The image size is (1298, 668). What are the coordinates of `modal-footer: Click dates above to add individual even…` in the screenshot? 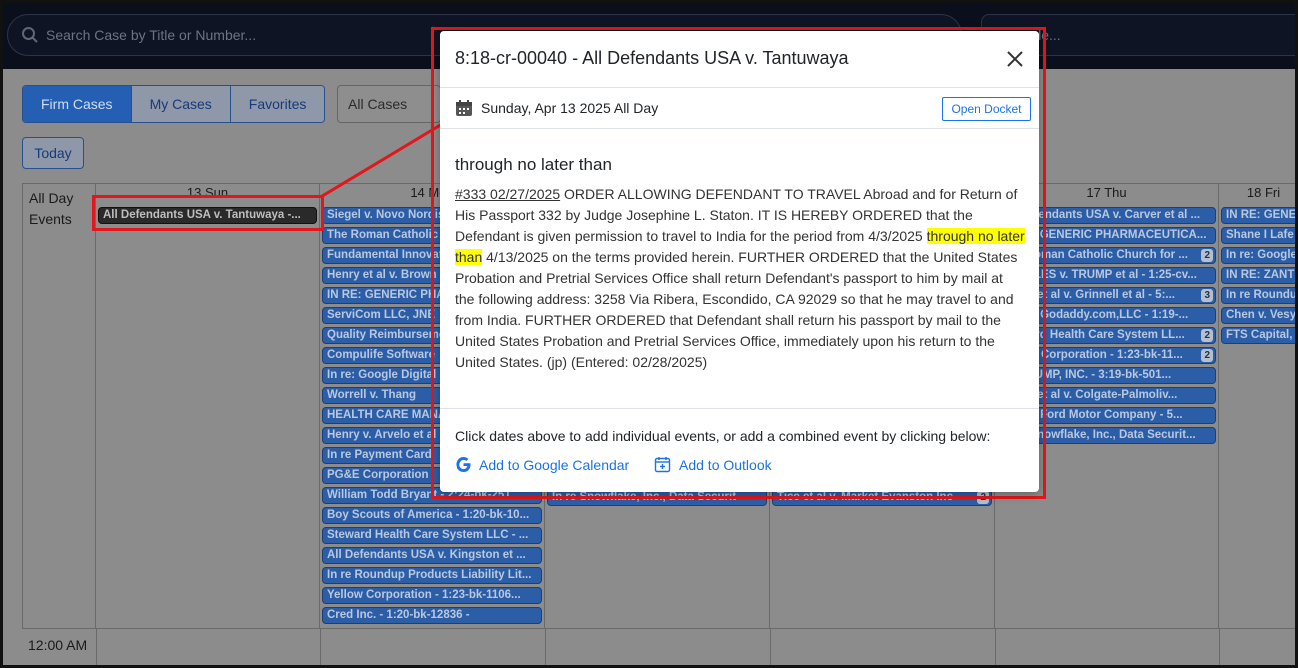 It's located at (739, 450).